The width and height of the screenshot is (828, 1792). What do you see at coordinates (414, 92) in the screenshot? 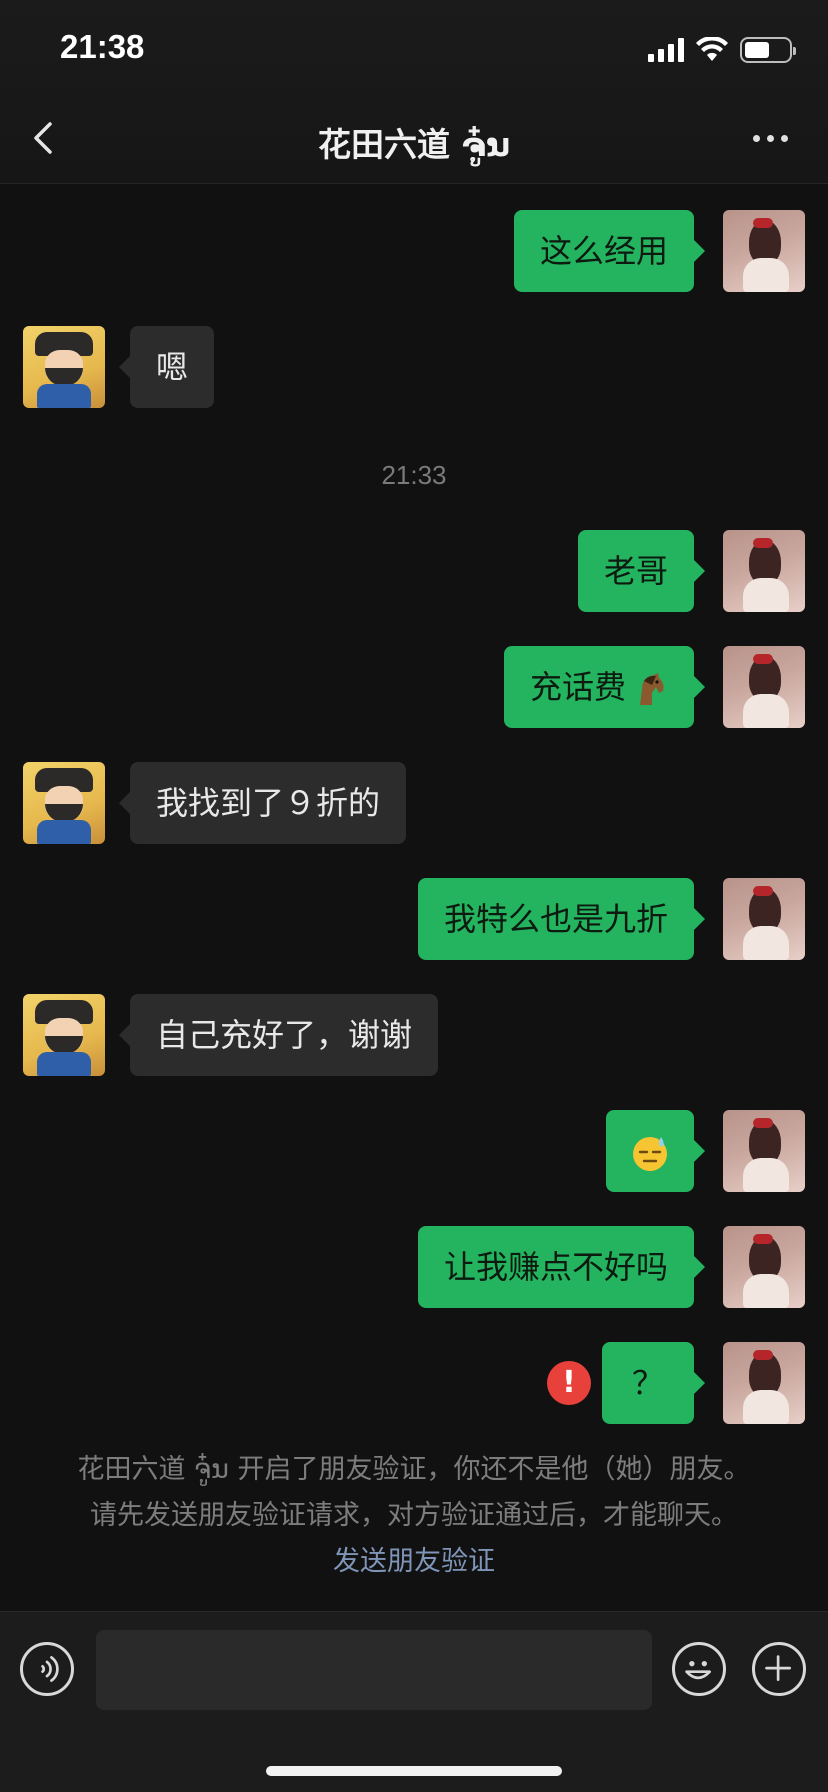
I see `top-bar: 21:38 花田六道 ຈູ໋ນ` at bounding box center [414, 92].